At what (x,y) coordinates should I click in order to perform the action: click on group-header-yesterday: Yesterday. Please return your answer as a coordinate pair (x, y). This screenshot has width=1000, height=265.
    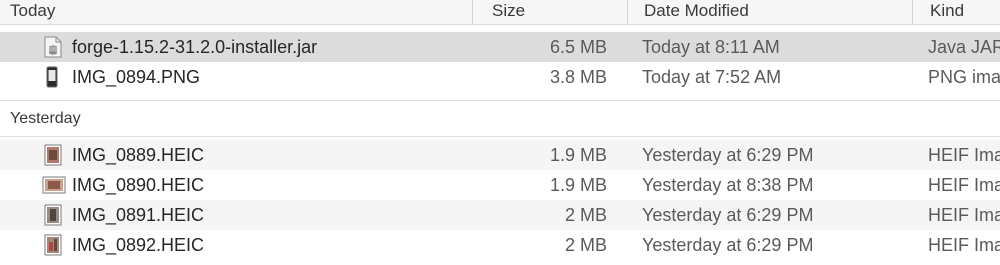
    Looking at the image, I should click on (500, 119).